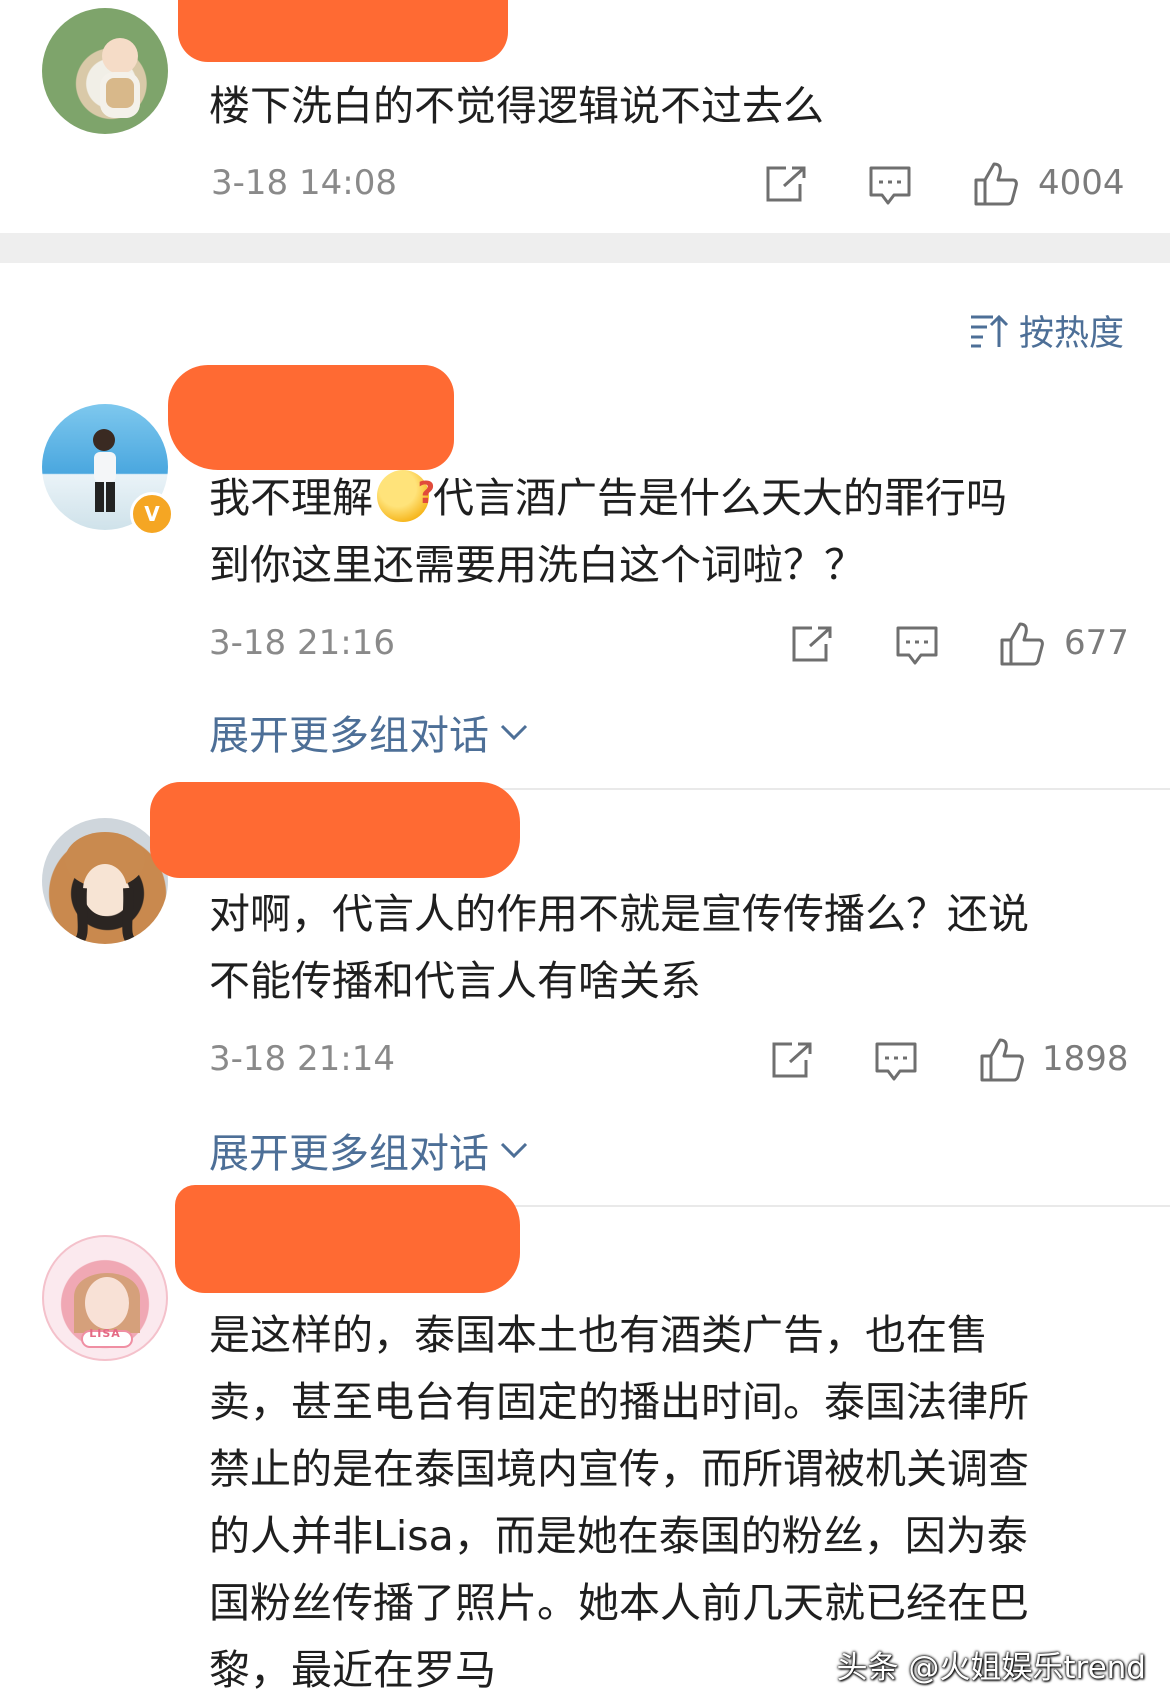 Image resolution: width=1170 pixels, height=1704 pixels. I want to click on sort-label: 按热度, so click(1071, 334).